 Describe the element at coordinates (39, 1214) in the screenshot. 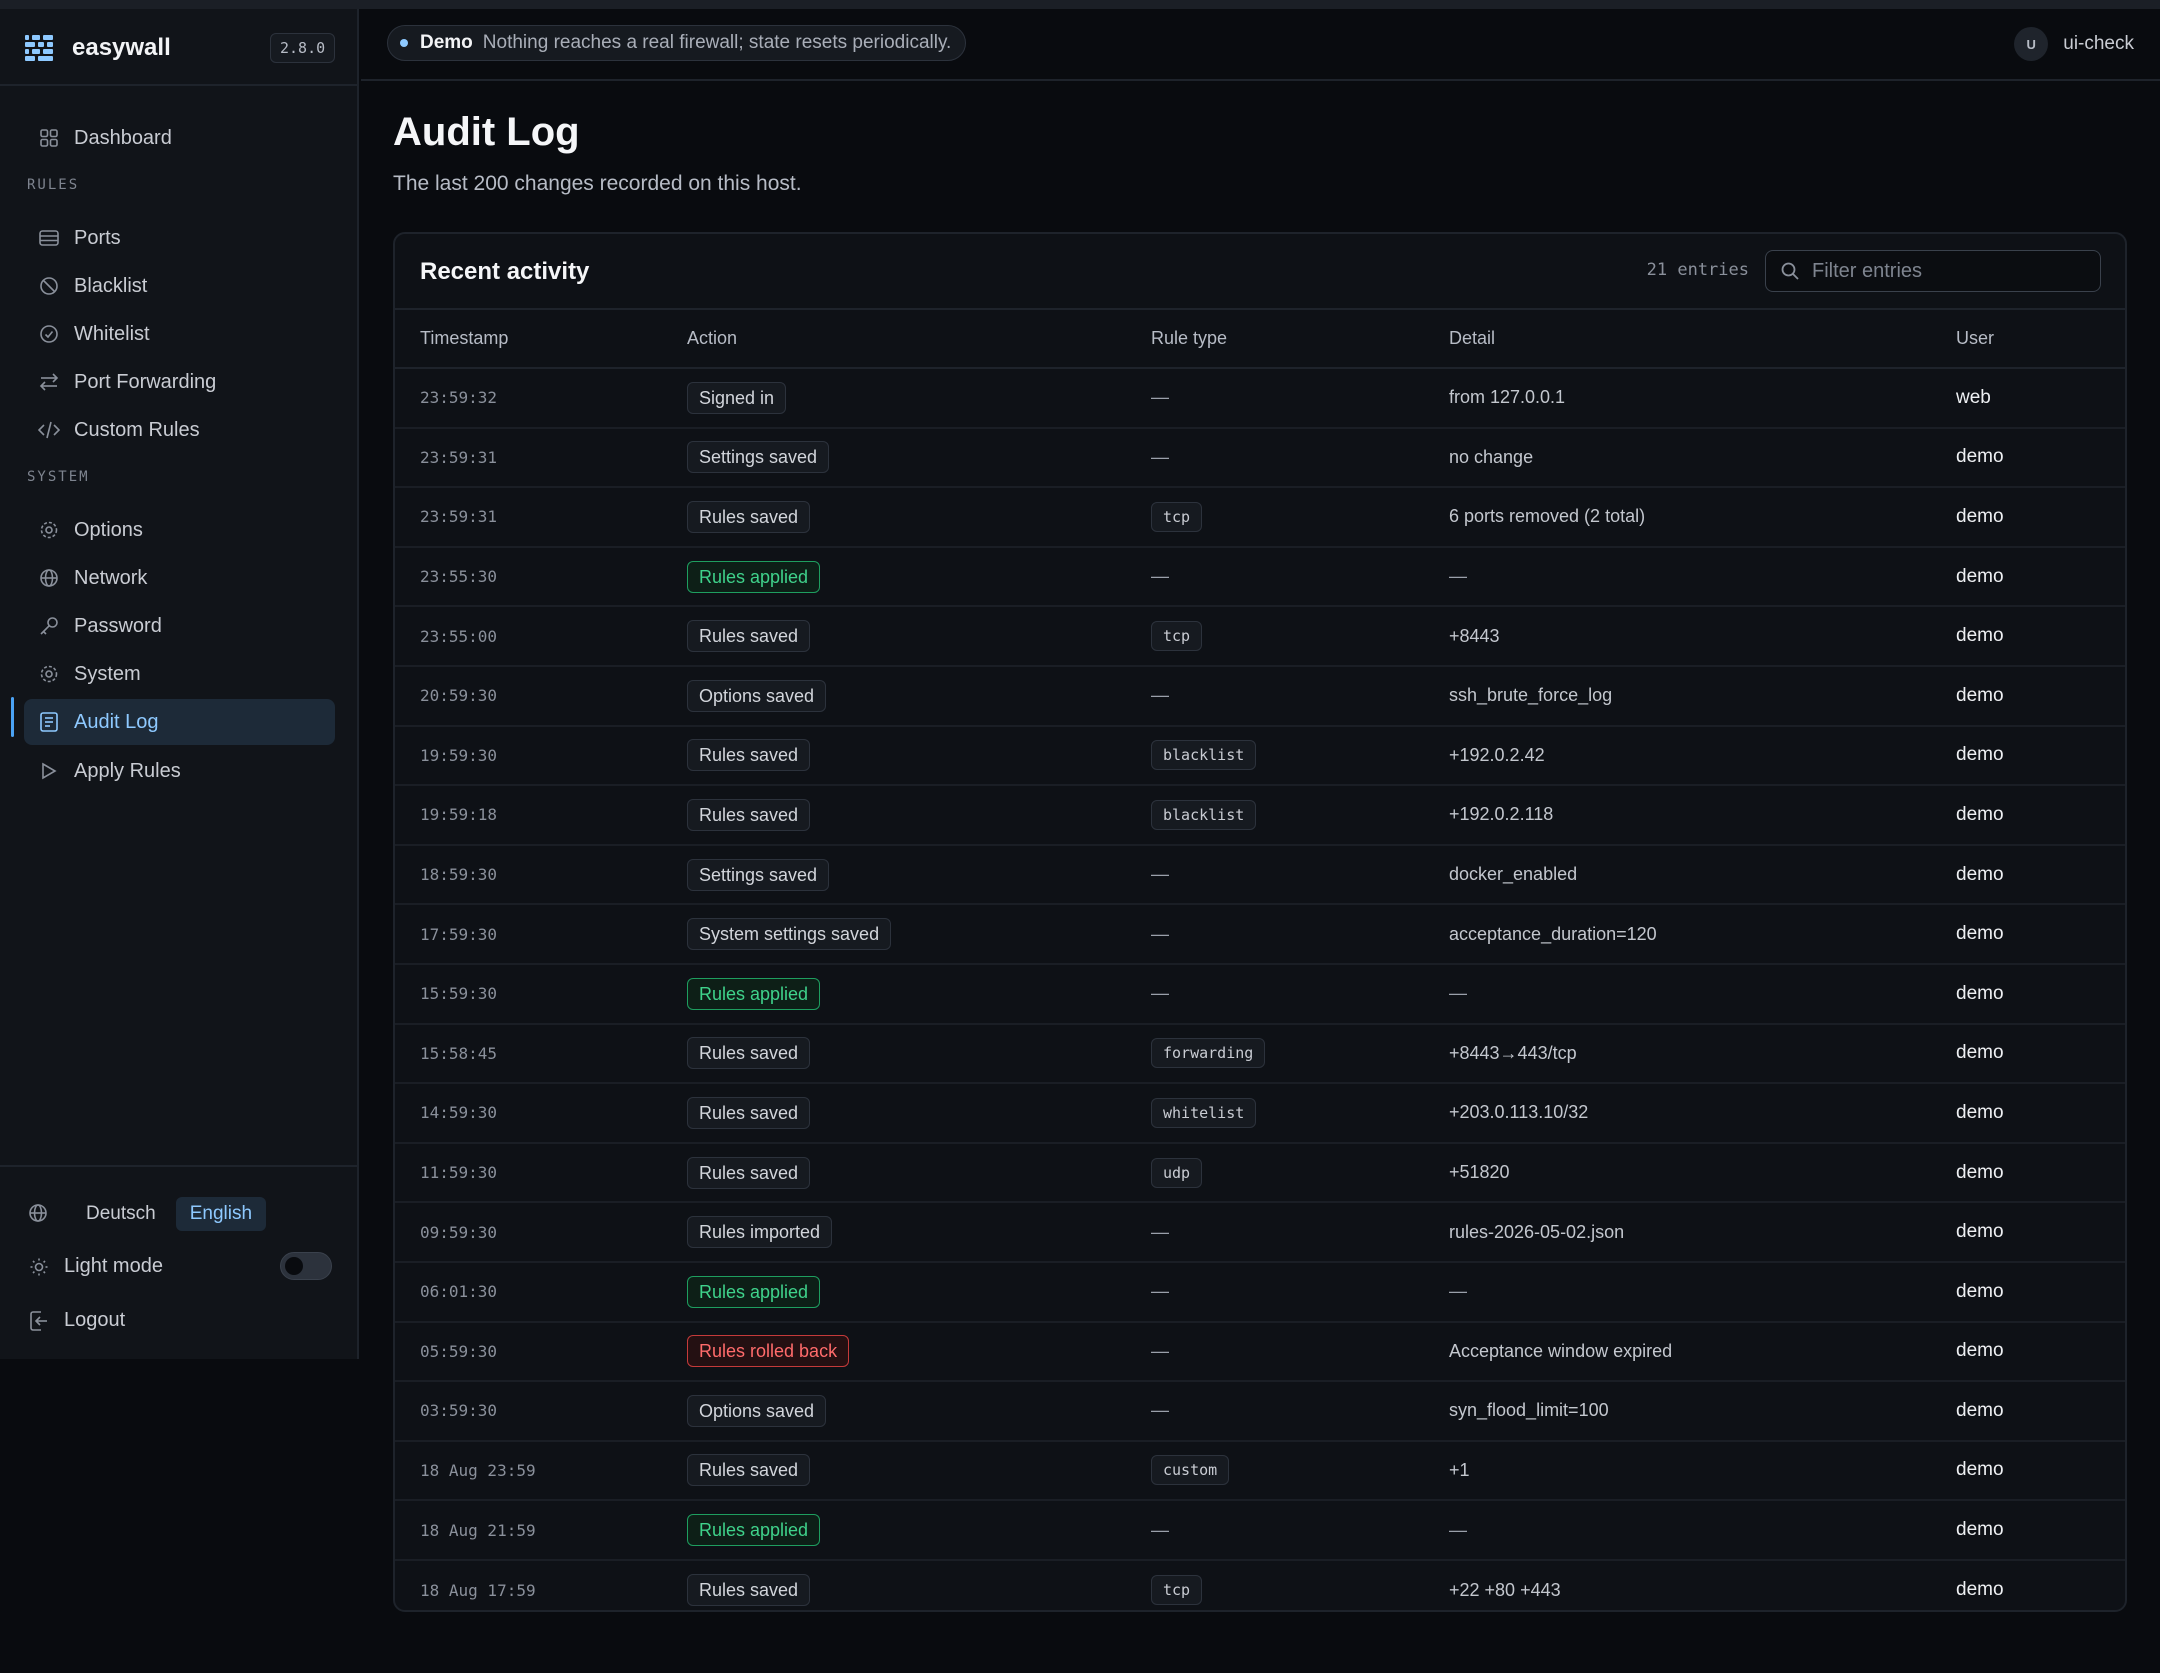

I see `globe-icon` at that location.